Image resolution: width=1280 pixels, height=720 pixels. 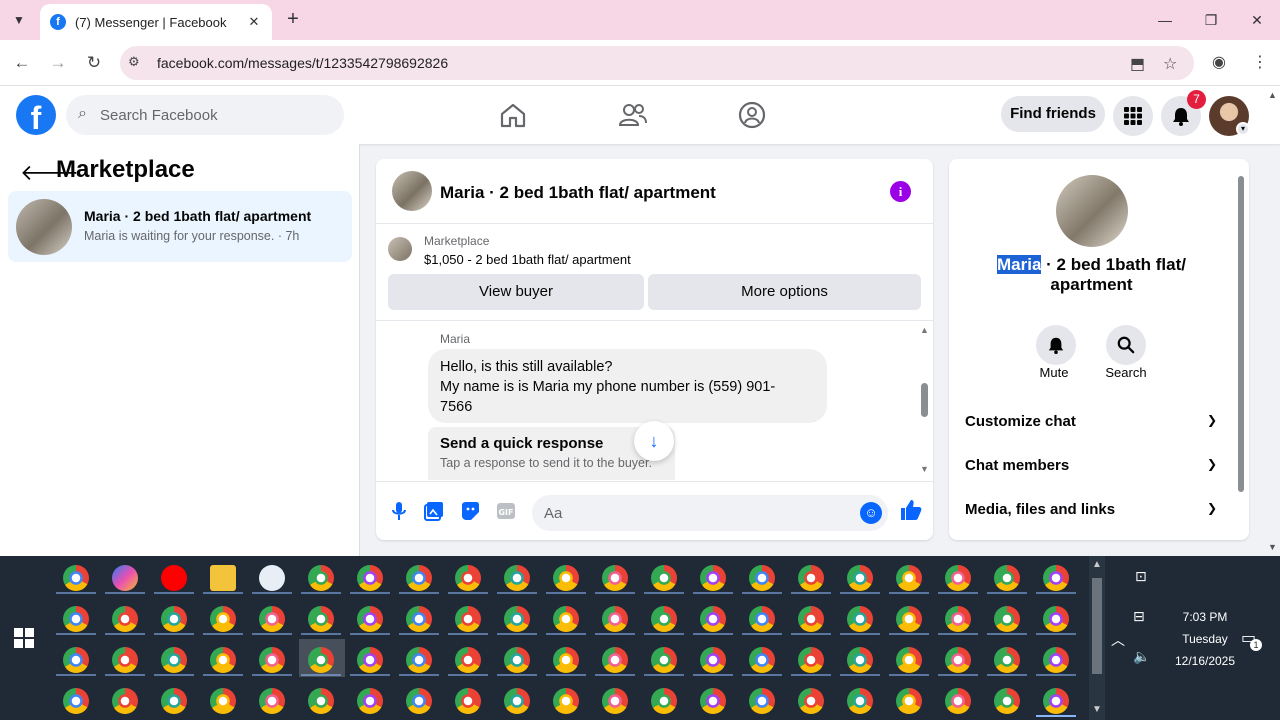 What do you see at coordinates (784, 292) in the screenshot?
I see `more-options-button: More options` at bounding box center [784, 292].